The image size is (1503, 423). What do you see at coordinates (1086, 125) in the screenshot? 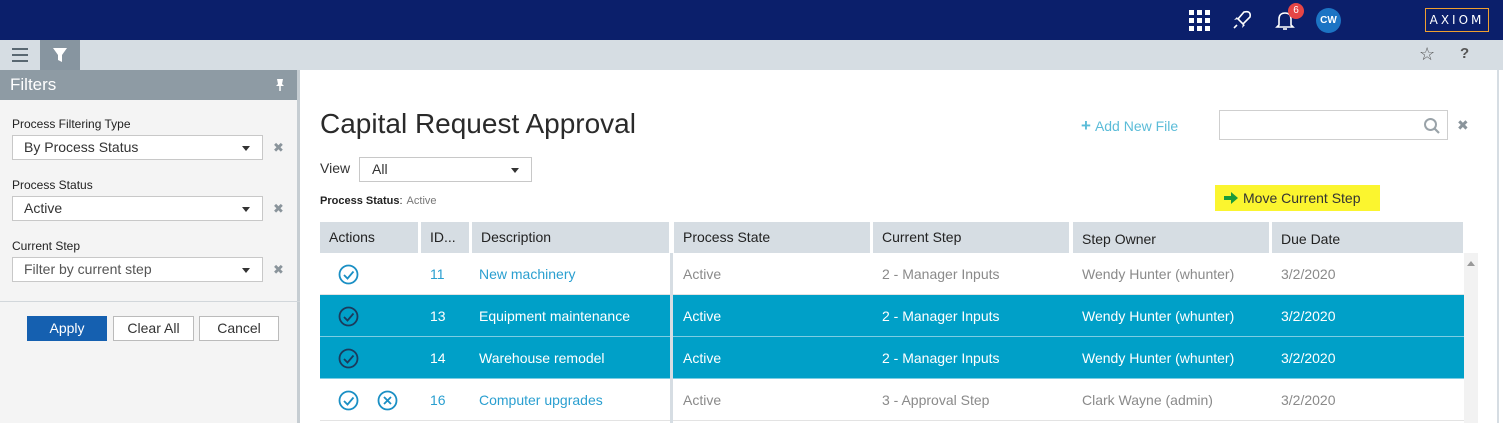
I see `plus-icon: +` at bounding box center [1086, 125].